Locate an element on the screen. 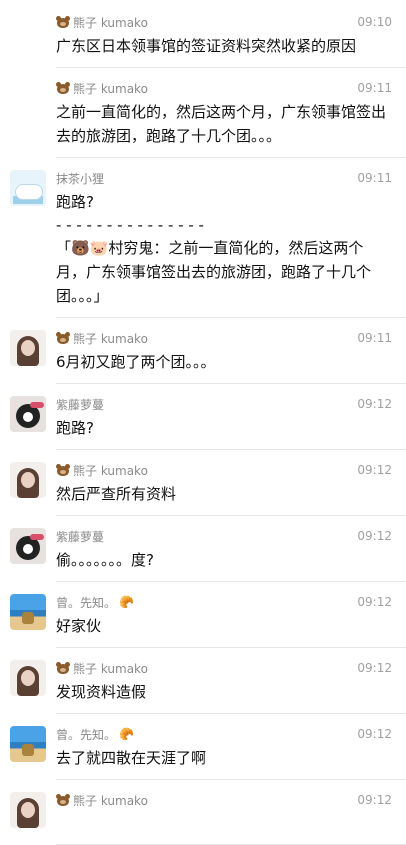 The width and height of the screenshot is (406, 845). sender-name: 抹茶小狸 is located at coordinates (80, 178).